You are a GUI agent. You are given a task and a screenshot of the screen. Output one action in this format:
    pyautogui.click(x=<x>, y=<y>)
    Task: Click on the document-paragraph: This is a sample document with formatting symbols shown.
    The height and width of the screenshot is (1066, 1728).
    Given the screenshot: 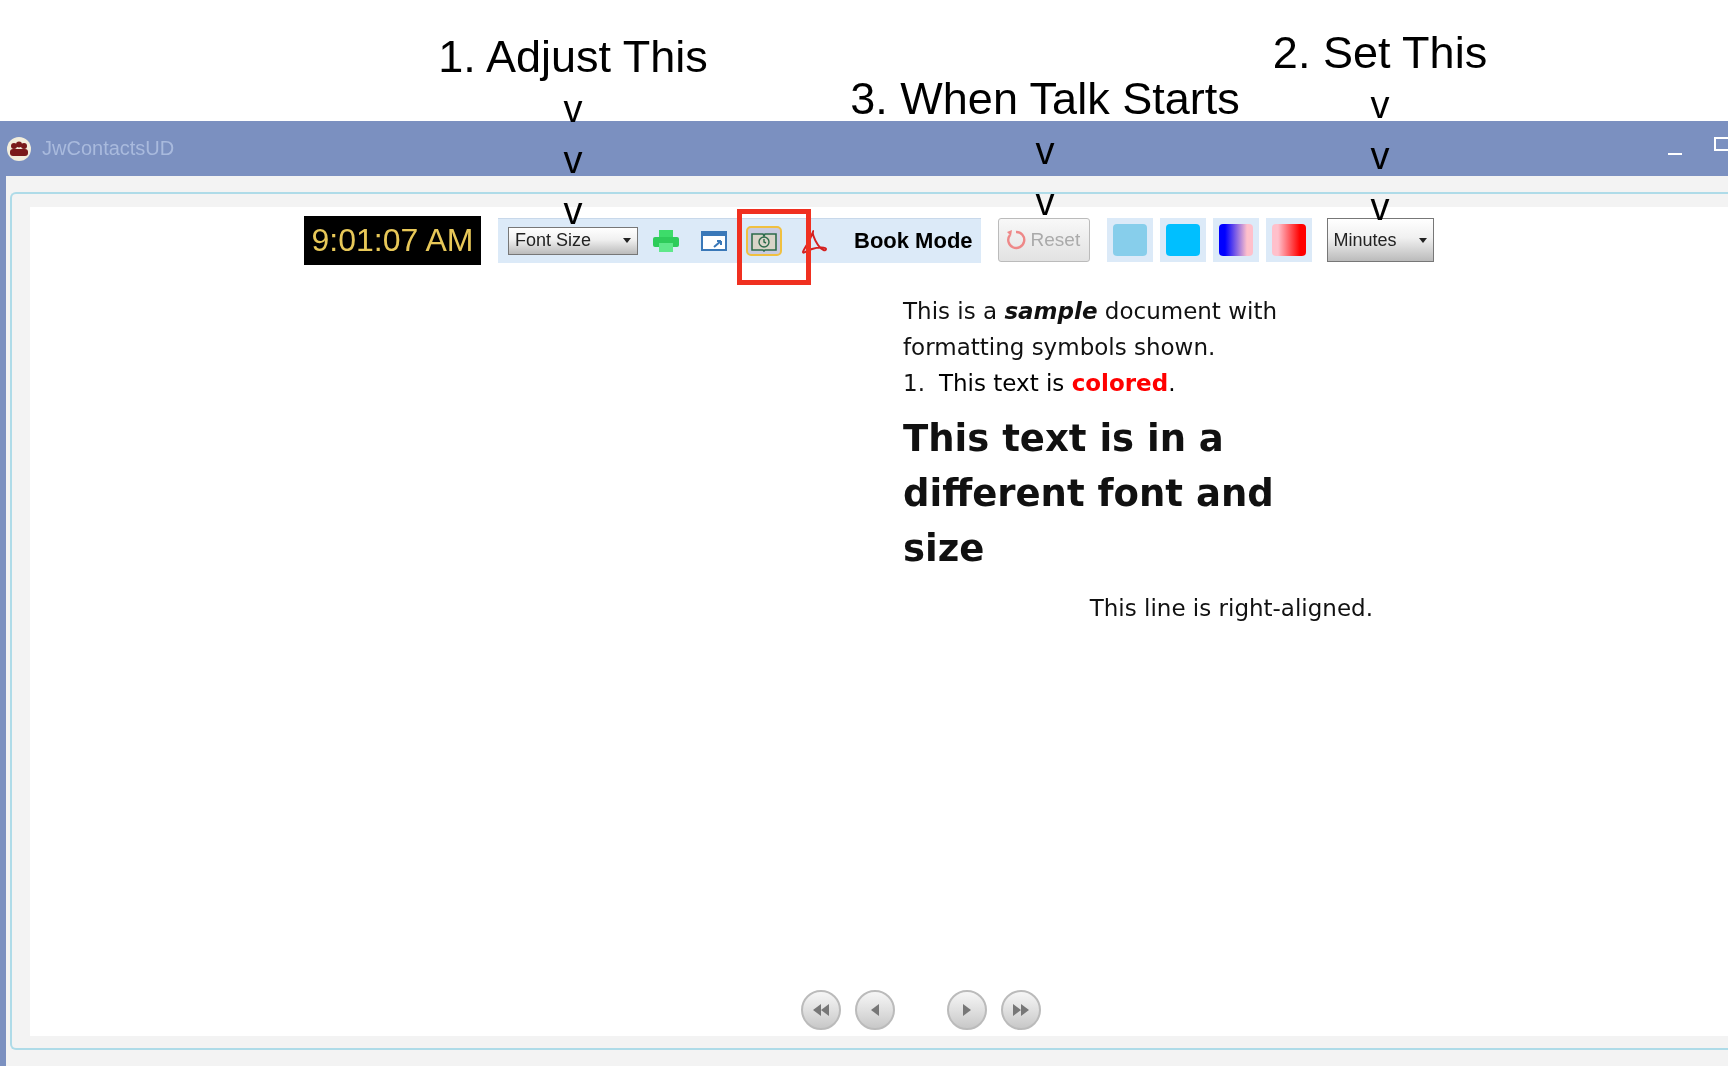 What is the action you would take?
    pyautogui.click(x=1090, y=329)
    